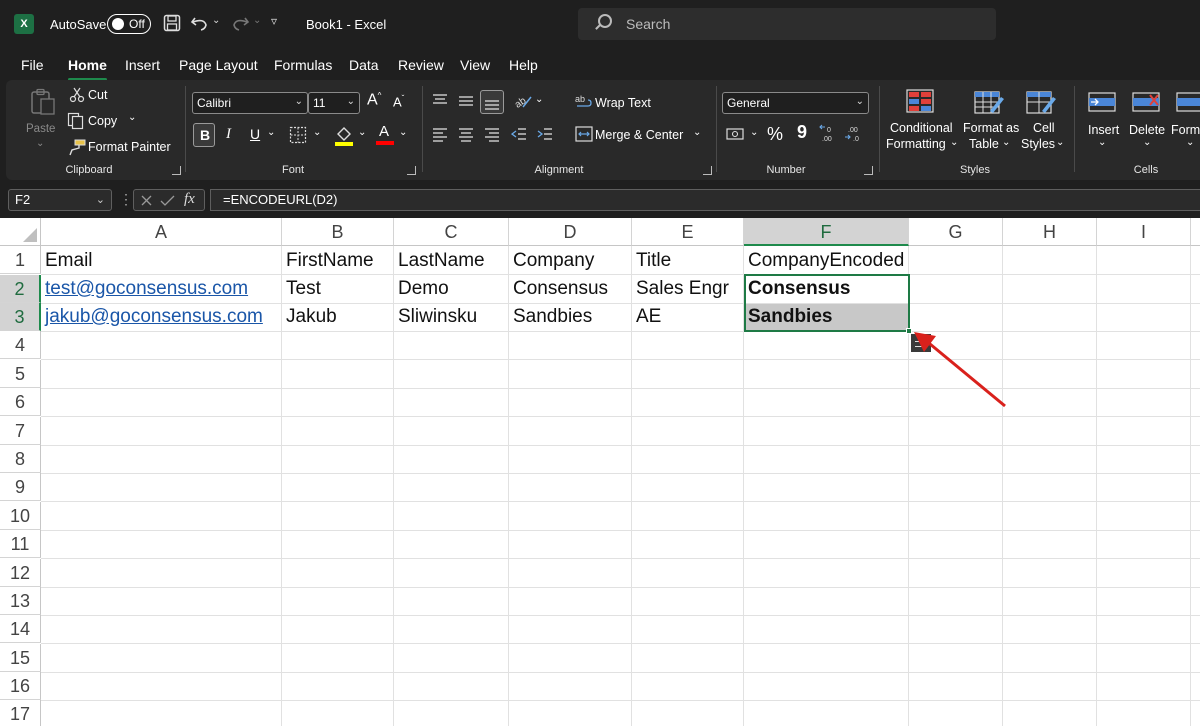 This screenshot has height=726, width=1200. I want to click on bold-button: B, so click(204, 135).